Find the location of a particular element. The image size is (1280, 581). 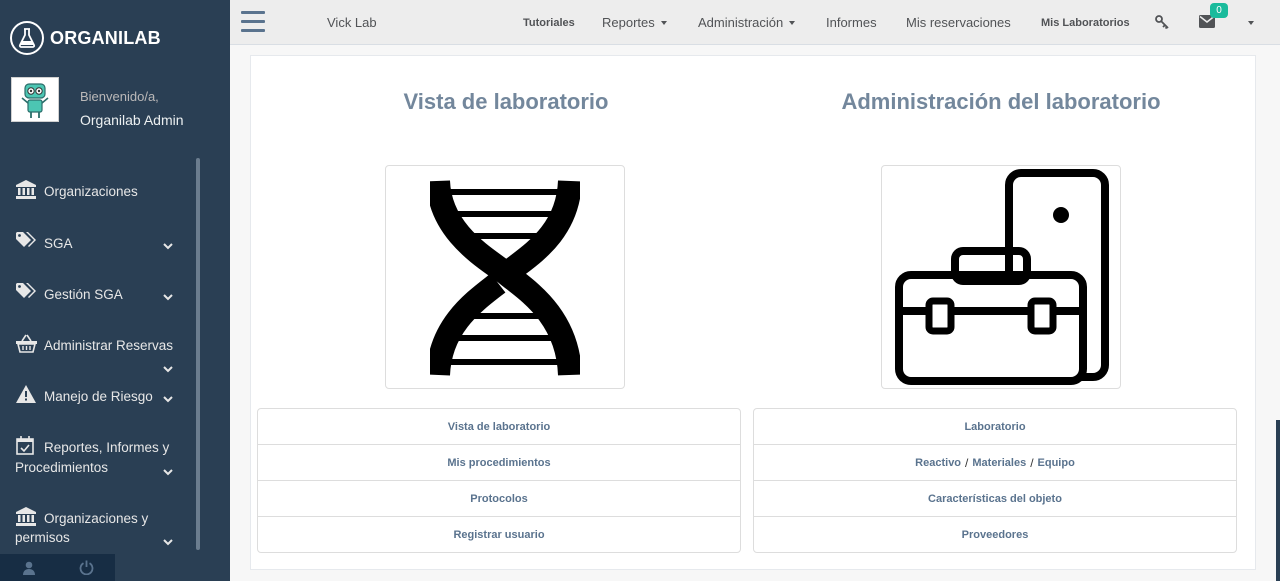

sidebar-item-label: SGA is located at coordinates (58, 243).